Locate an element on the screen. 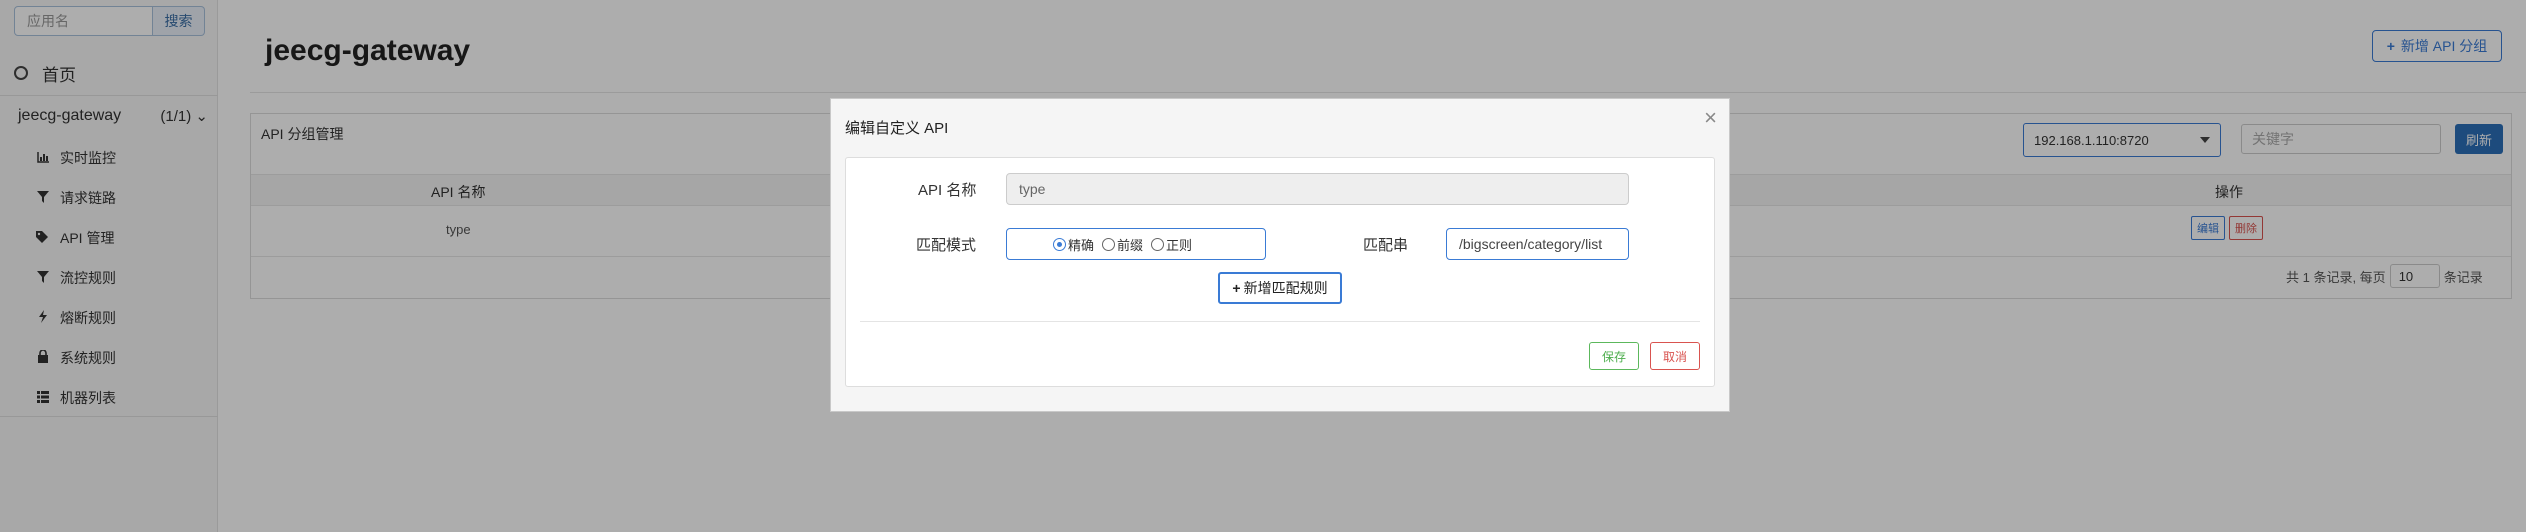 This screenshot has width=2526, height=532. radio-label: 精确 is located at coordinates (1081, 245).